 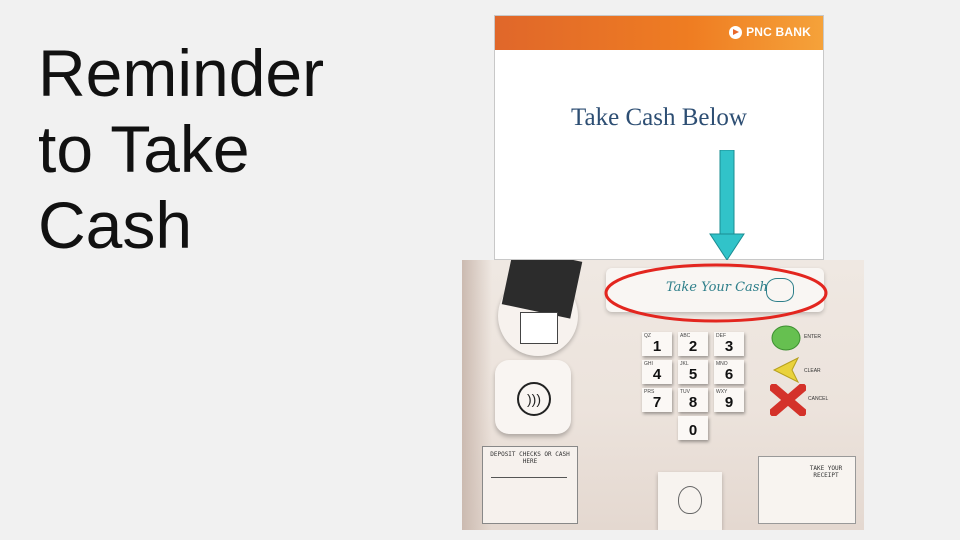 I want to click on clear-button, so click(x=786, y=370).